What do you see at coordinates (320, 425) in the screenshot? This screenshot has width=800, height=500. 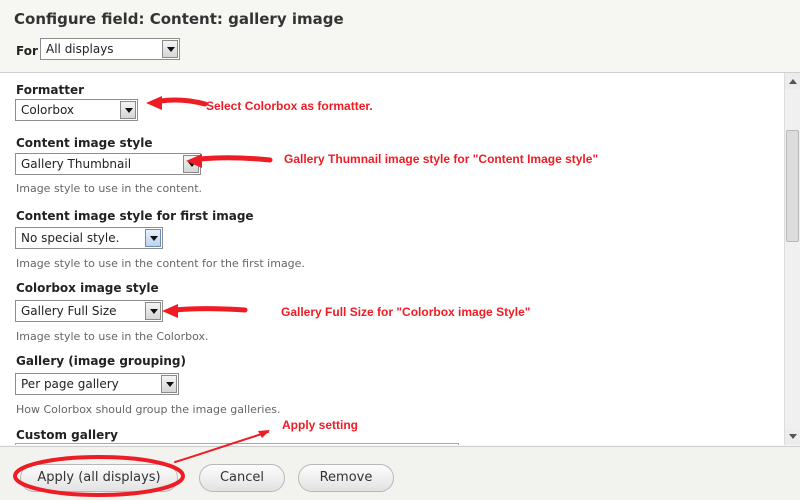 I see `apply-annotation: Apply setting` at bounding box center [320, 425].